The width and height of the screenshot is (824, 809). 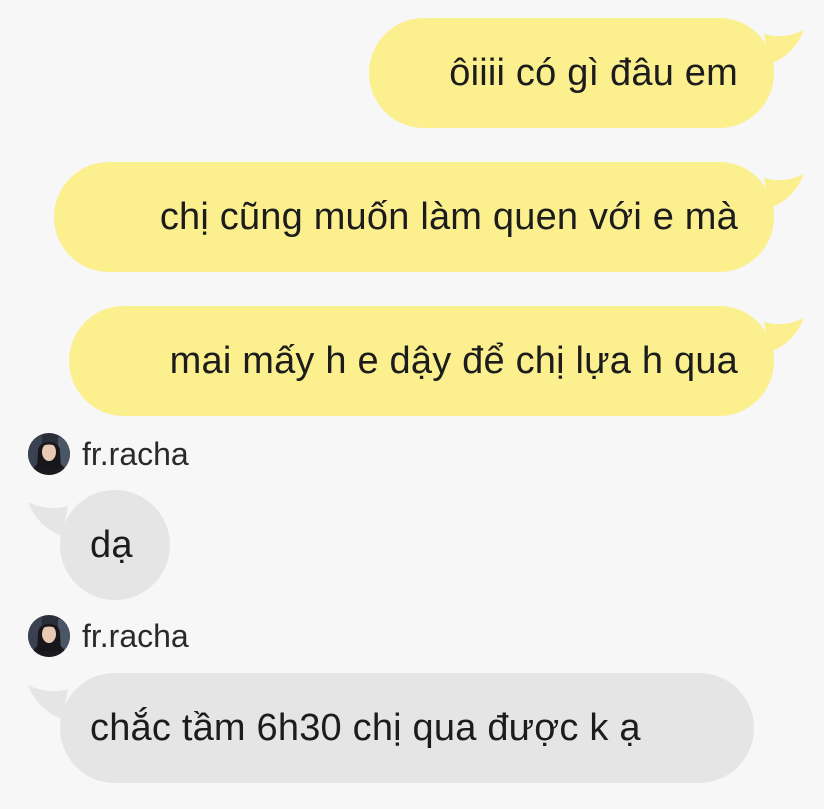 I want to click on outgoing-message: ôiiii có gì đâu em, so click(x=586, y=73).